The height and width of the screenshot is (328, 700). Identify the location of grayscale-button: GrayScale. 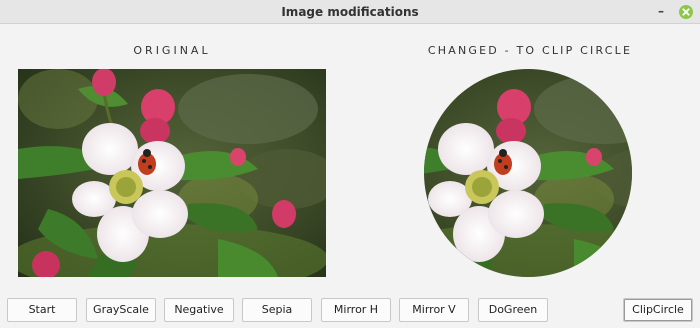
(121, 310).